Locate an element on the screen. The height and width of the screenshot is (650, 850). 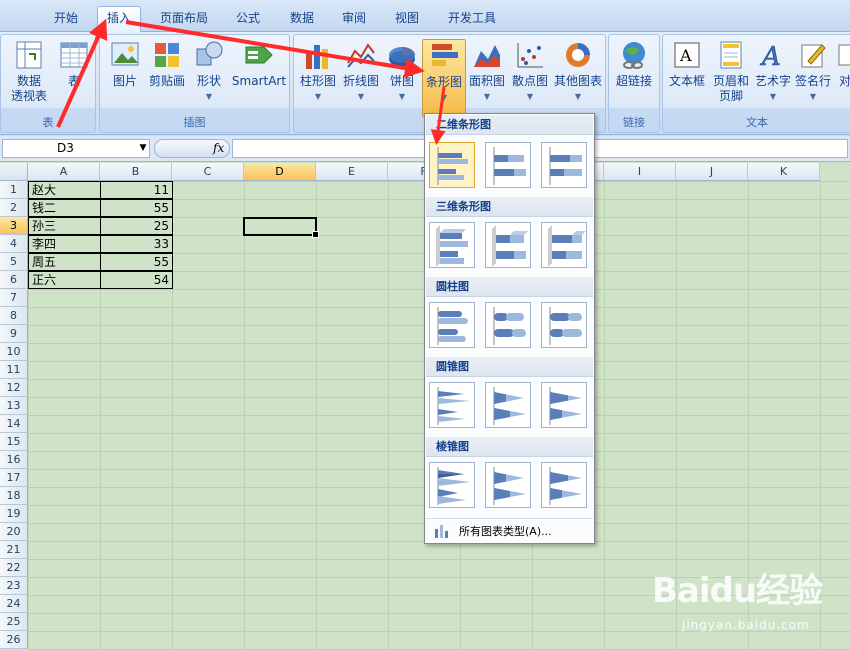
signature-line-button: 签名行 ▼ is located at coordinates (813, 71).